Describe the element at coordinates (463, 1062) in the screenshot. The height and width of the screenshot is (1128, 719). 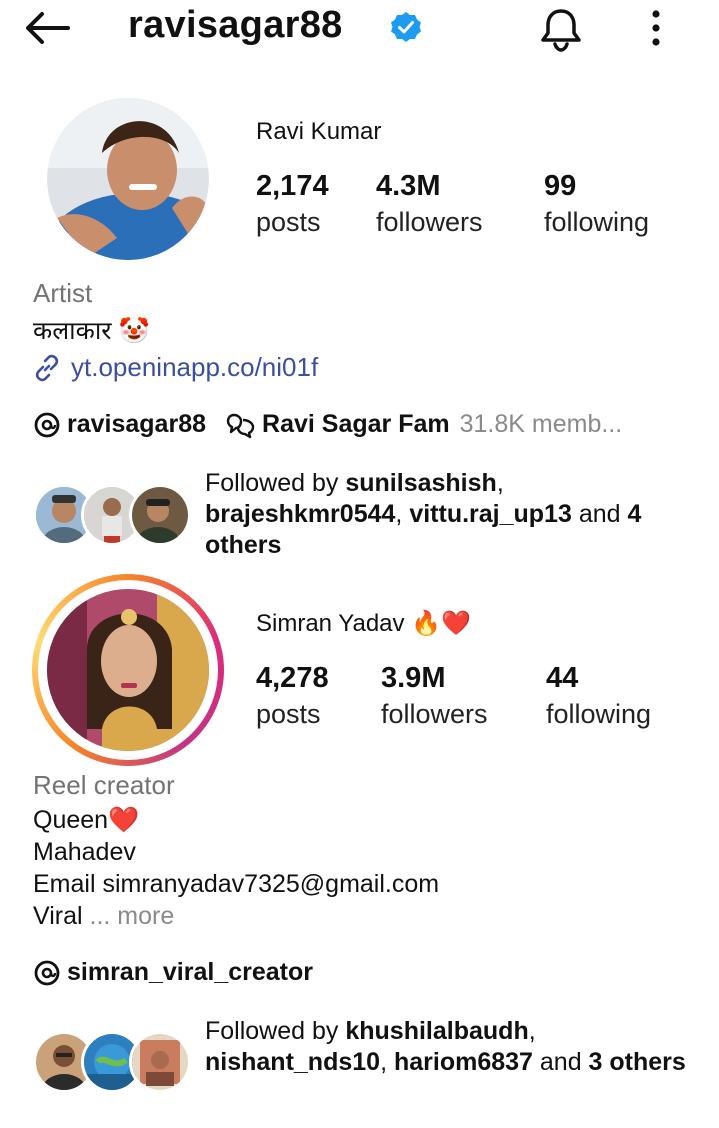
I see `follower-username: hariom6837` at that location.